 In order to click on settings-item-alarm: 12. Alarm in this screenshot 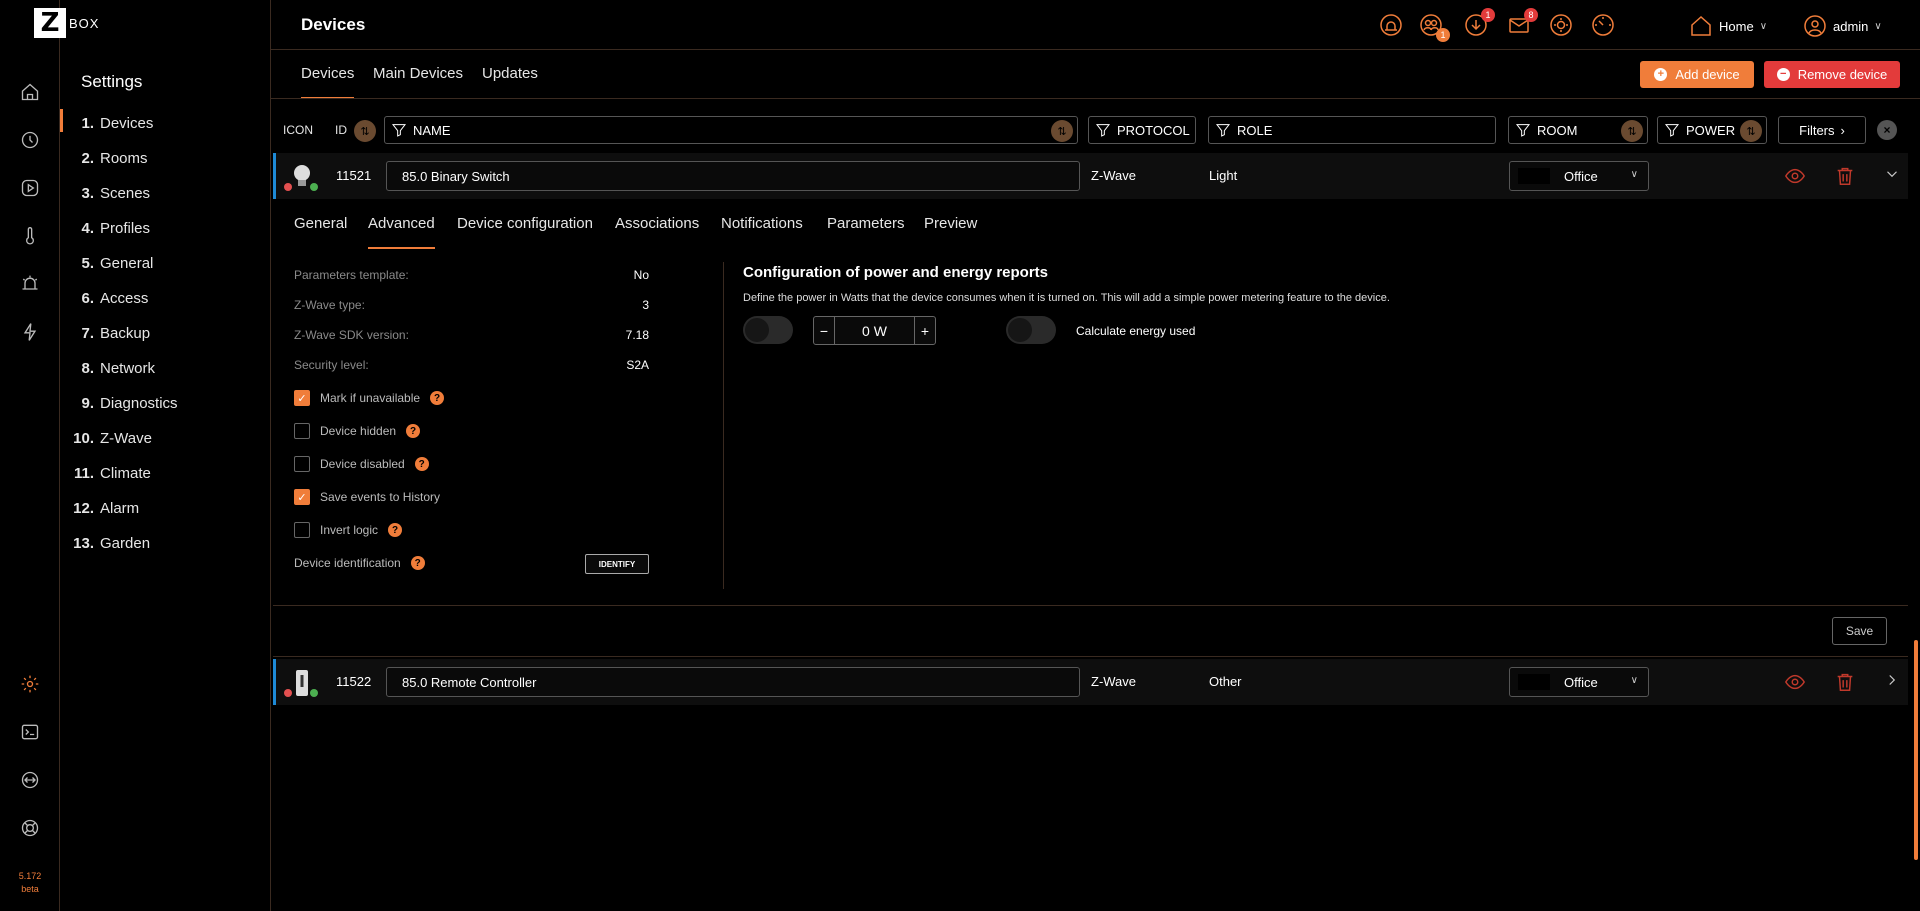, I will do `click(165, 508)`.